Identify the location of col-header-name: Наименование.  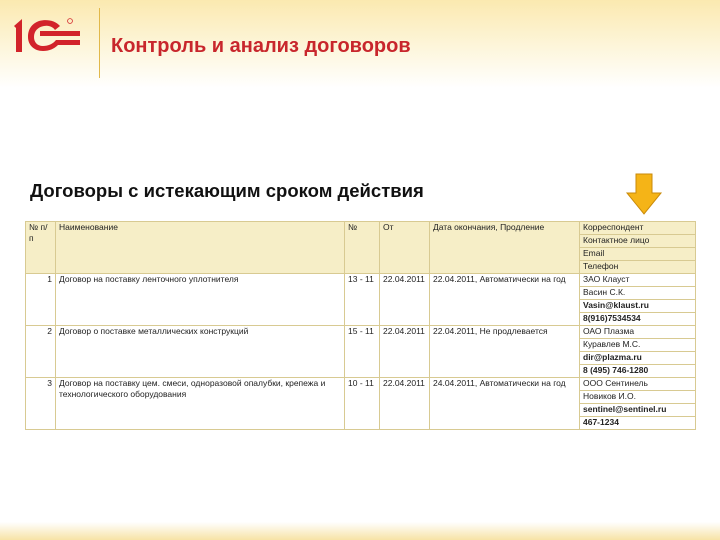
(200, 247).